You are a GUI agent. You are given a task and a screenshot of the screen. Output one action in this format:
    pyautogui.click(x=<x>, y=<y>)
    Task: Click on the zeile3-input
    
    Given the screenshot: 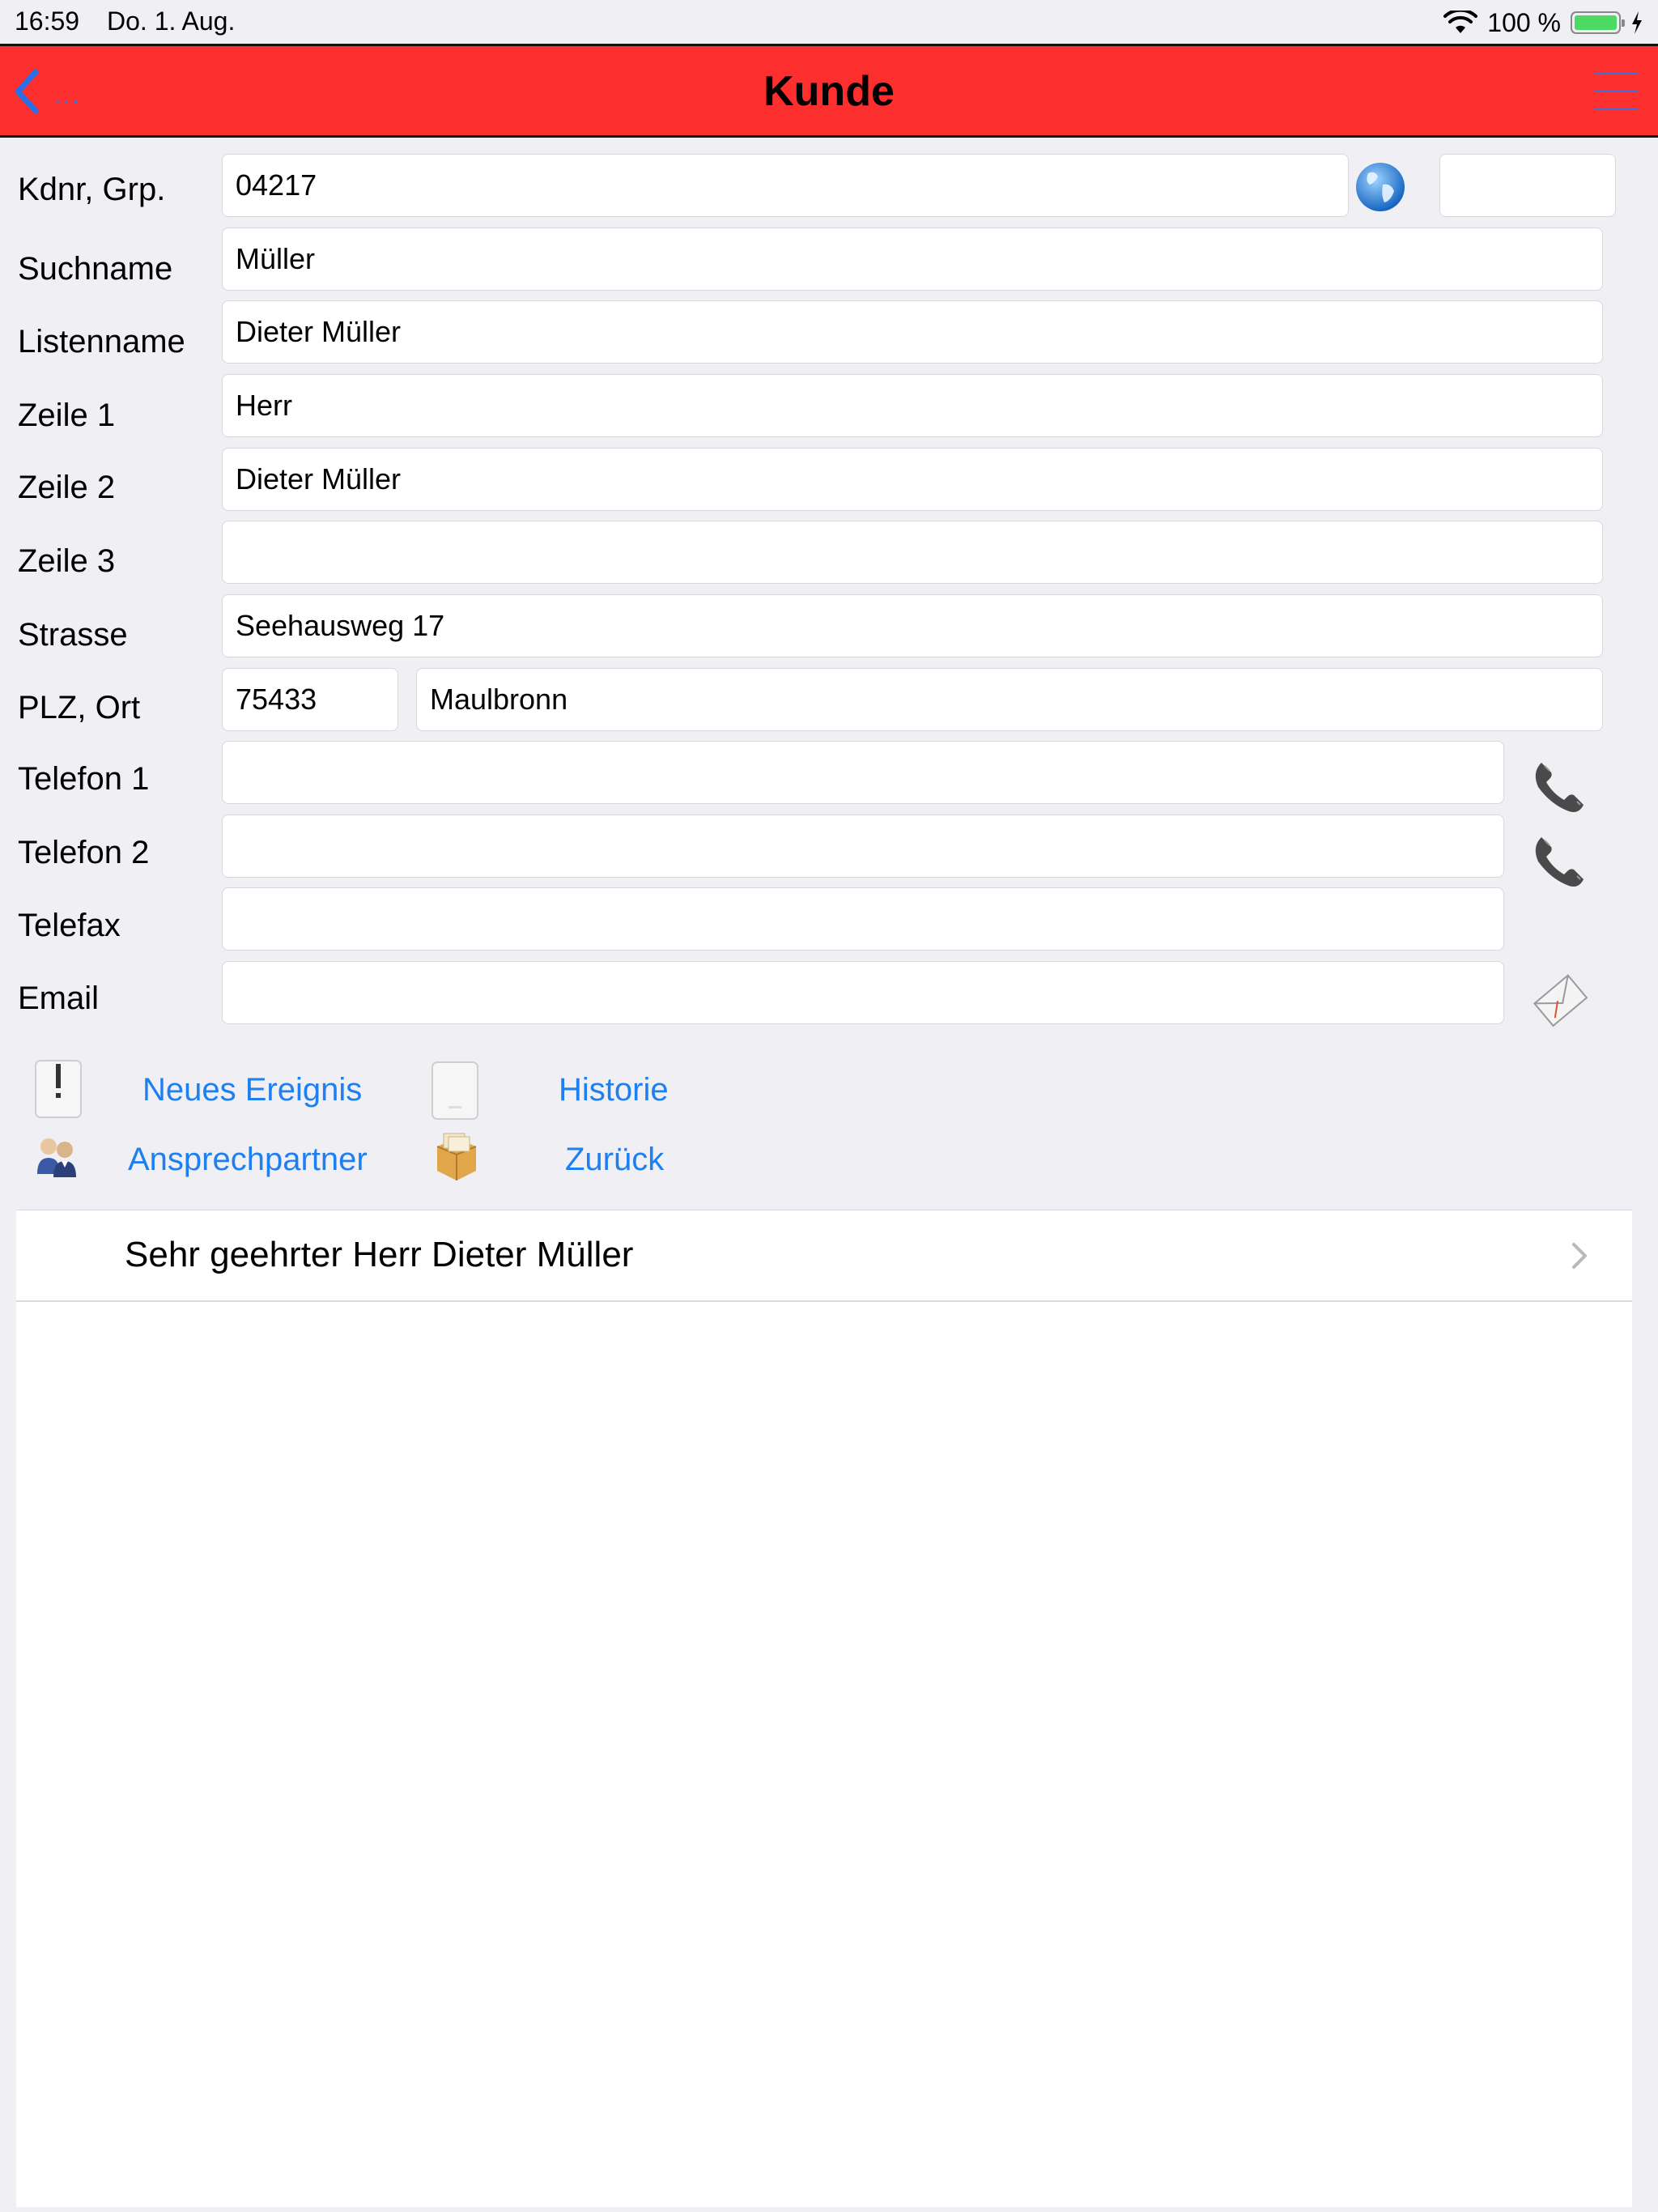 What is the action you would take?
    pyautogui.click(x=912, y=552)
    